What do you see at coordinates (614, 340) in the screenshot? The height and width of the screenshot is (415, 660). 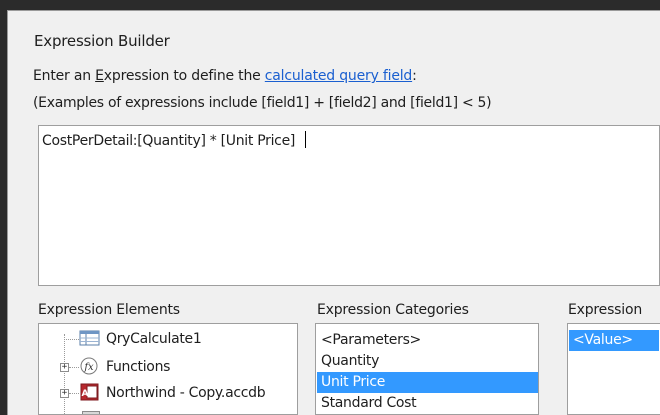 I see `value-item-selected: <Value>` at bounding box center [614, 340].